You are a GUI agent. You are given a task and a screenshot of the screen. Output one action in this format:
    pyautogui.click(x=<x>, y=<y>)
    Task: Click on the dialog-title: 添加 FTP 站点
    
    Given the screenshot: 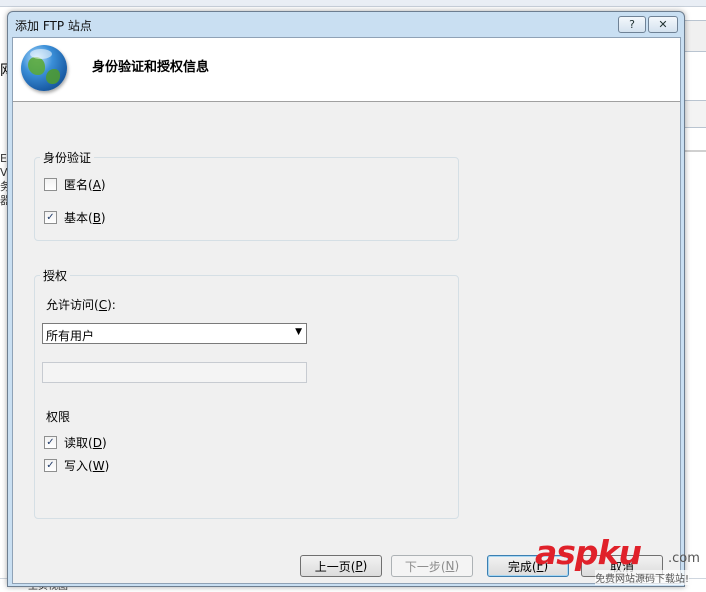 What is the action you would take?
    pyautogui.click(x=53, y=26)
    